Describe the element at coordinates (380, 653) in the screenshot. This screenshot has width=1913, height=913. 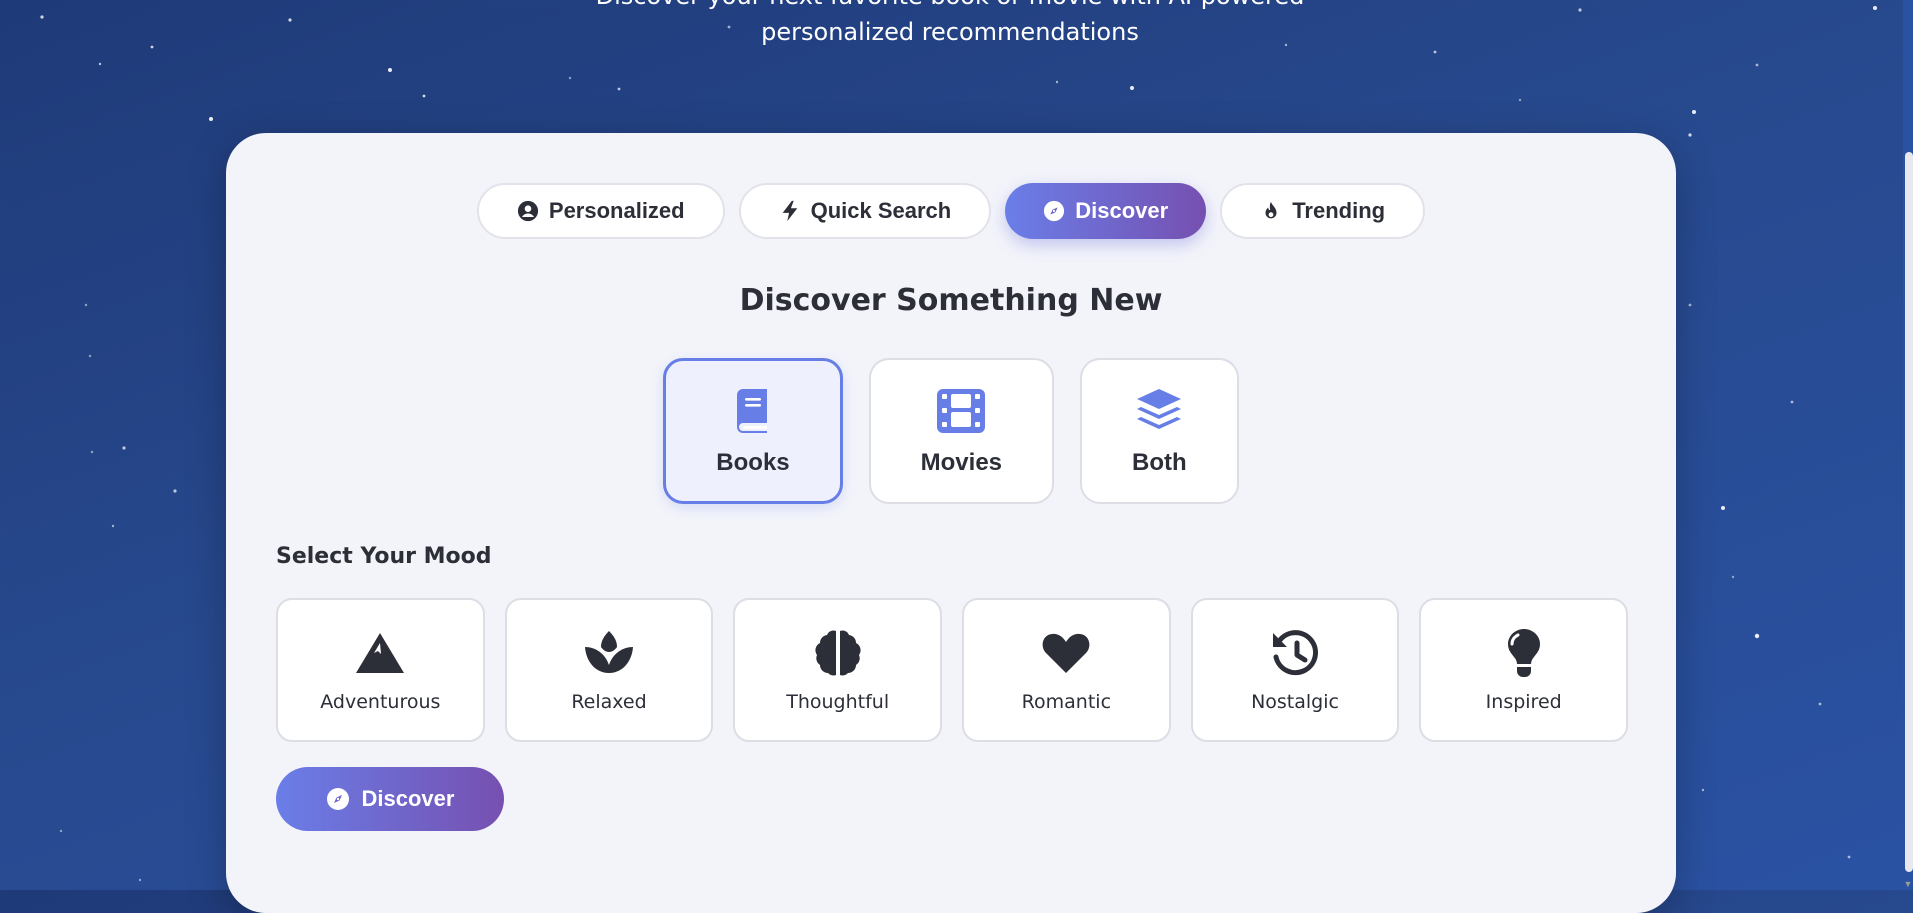
I see `mountain-icon` at that location.